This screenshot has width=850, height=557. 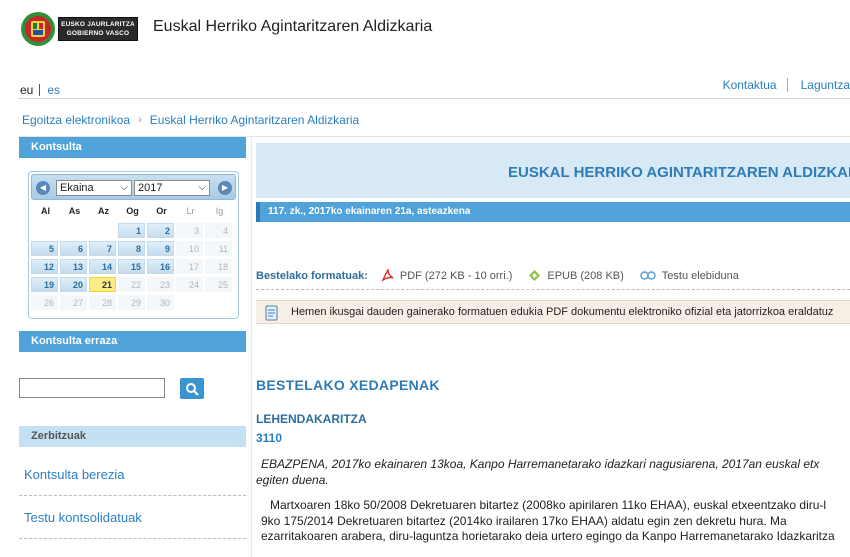 I want to click on contact-link: Kontaktua, so click(x=750, y=85).